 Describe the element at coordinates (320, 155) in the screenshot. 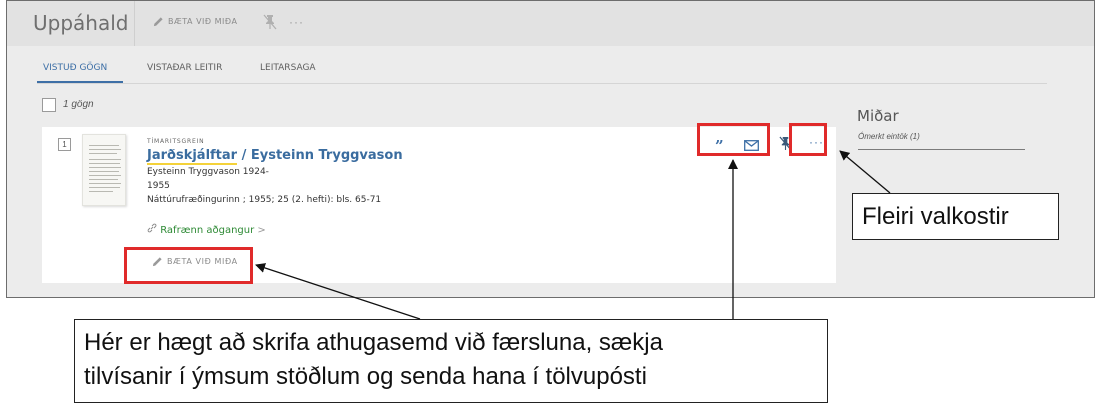

I see `record-title-rest: / Eysteinn Tryggvason` at that location.